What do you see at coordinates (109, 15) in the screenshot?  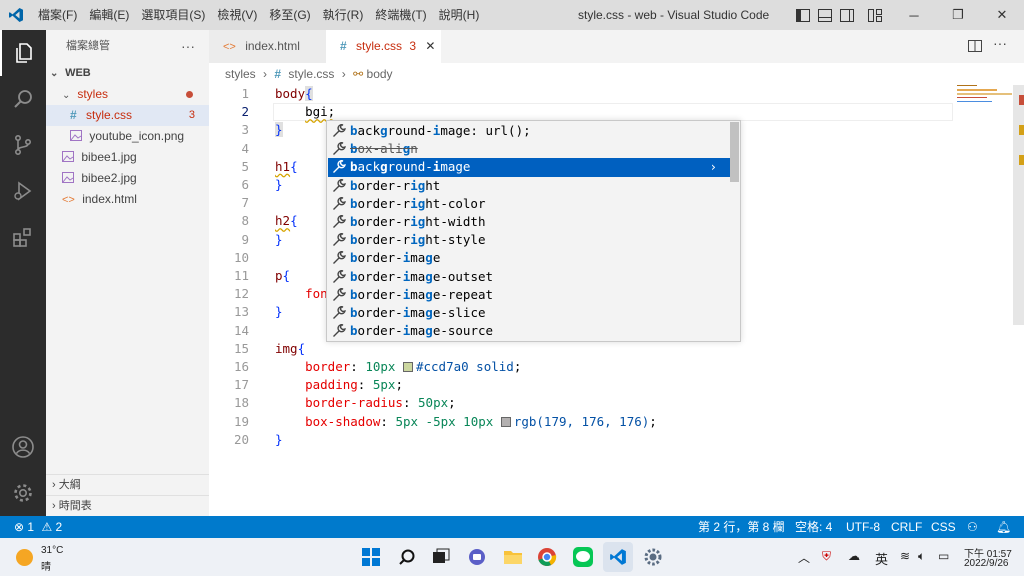 I see `menu-edit: 編輯(E)` at bounding box center [109, 15].